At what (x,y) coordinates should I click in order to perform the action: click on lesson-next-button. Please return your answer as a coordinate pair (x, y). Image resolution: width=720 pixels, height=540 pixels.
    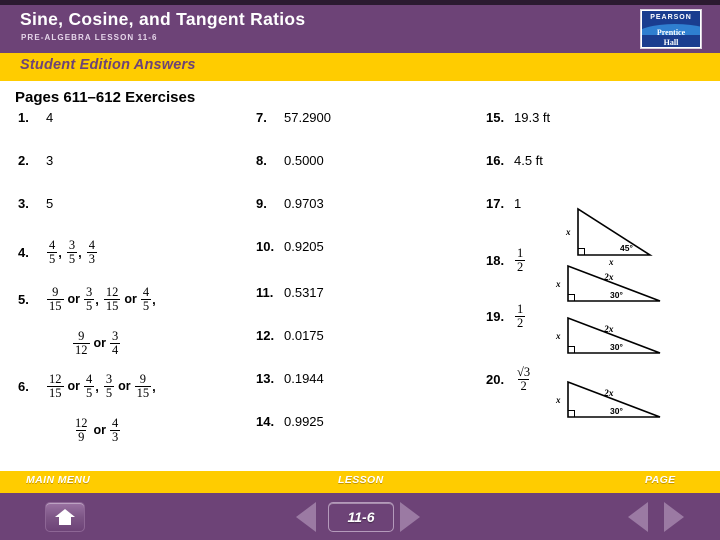
    Looking at the image, I should click on (410, 517).